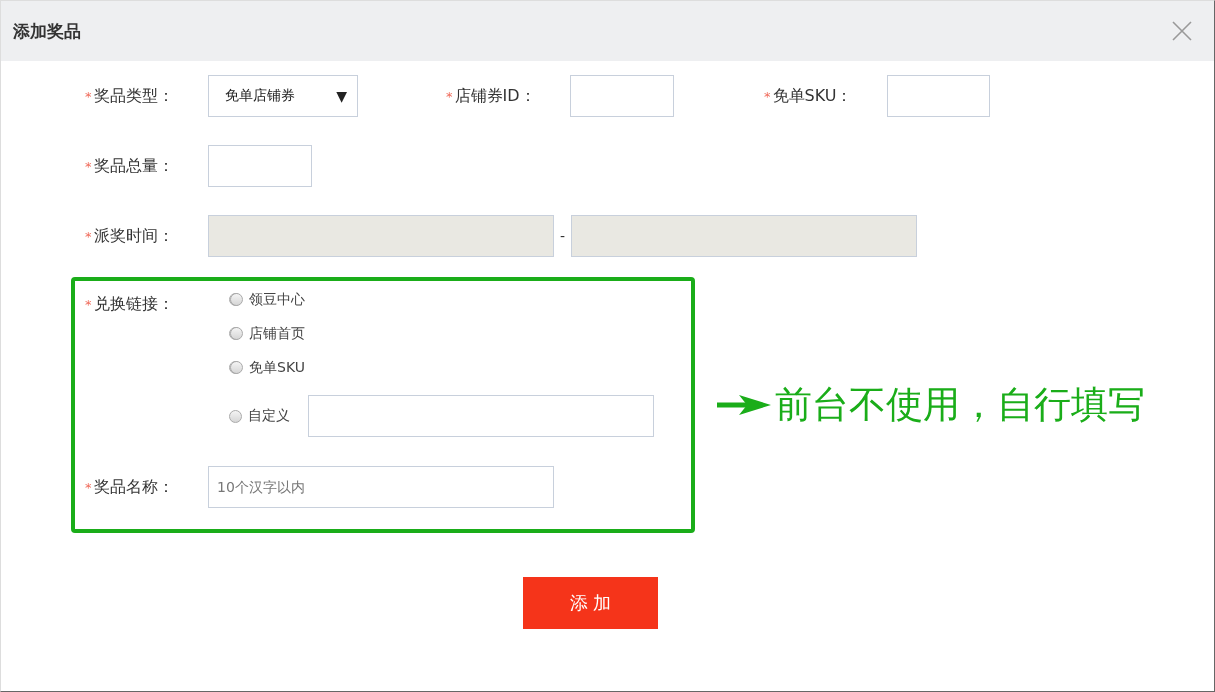 This screenshot has height=692, width=1215. What do you see at coordinates (133, 96) in the screenshot?
I see `label-text: 奖品类型：` at bounding box center [133, 96].